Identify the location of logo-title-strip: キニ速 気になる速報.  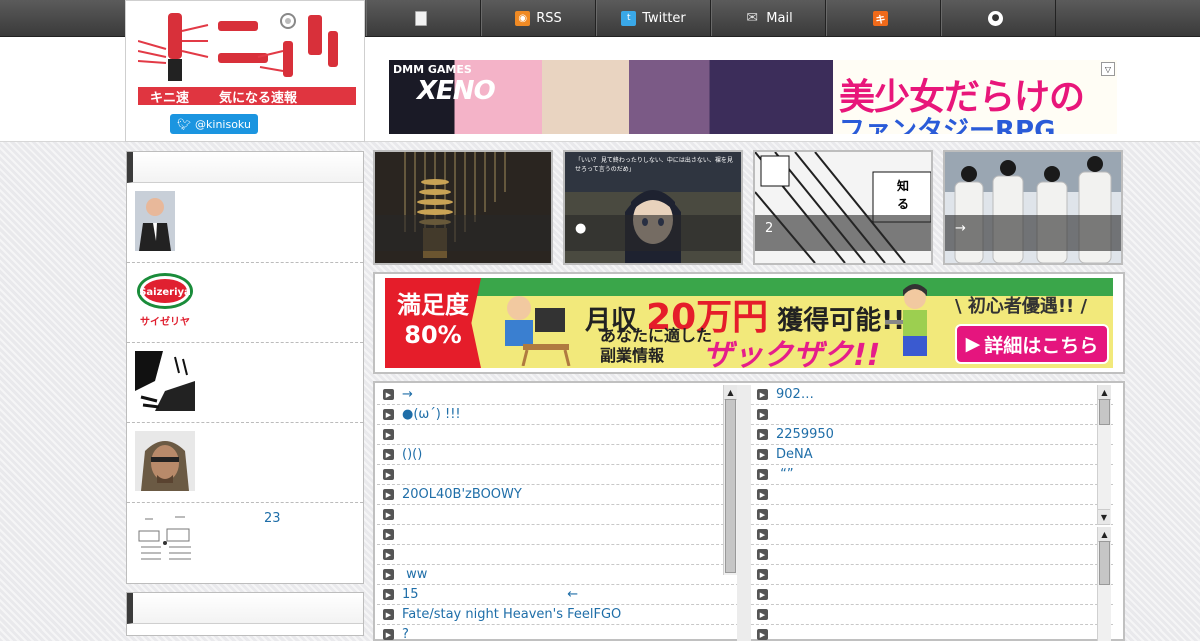
(247, 96).